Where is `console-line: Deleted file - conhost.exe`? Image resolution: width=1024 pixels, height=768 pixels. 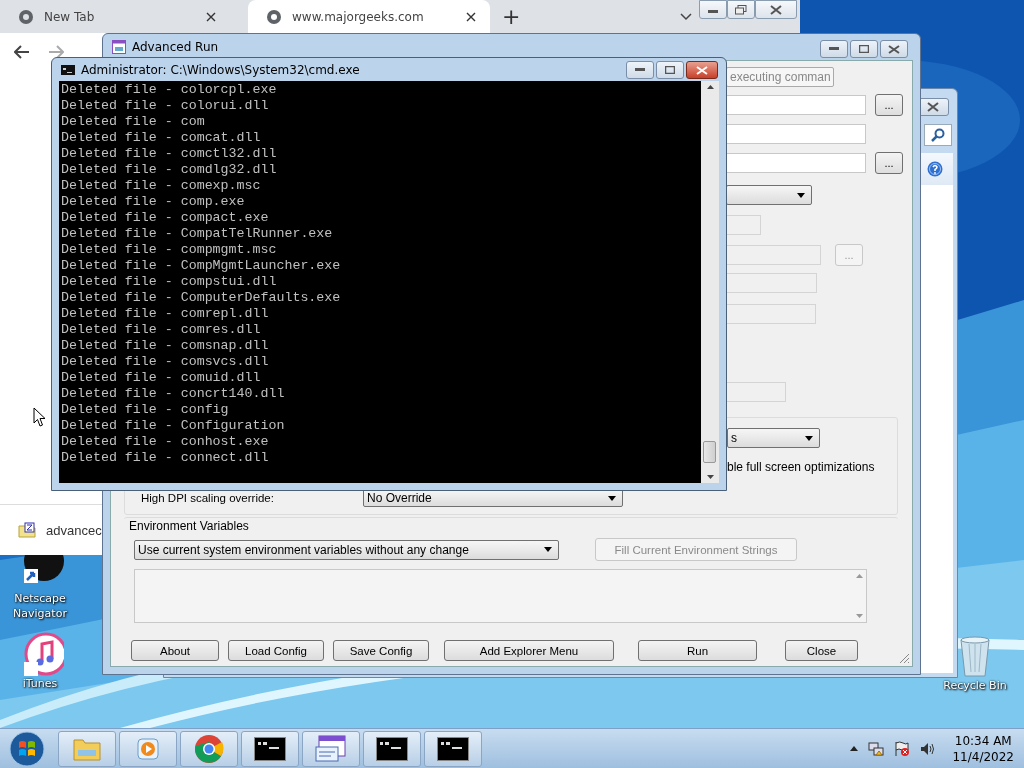
console-line: Deleted file - conhost.exe is located at coordinates (165, 442).